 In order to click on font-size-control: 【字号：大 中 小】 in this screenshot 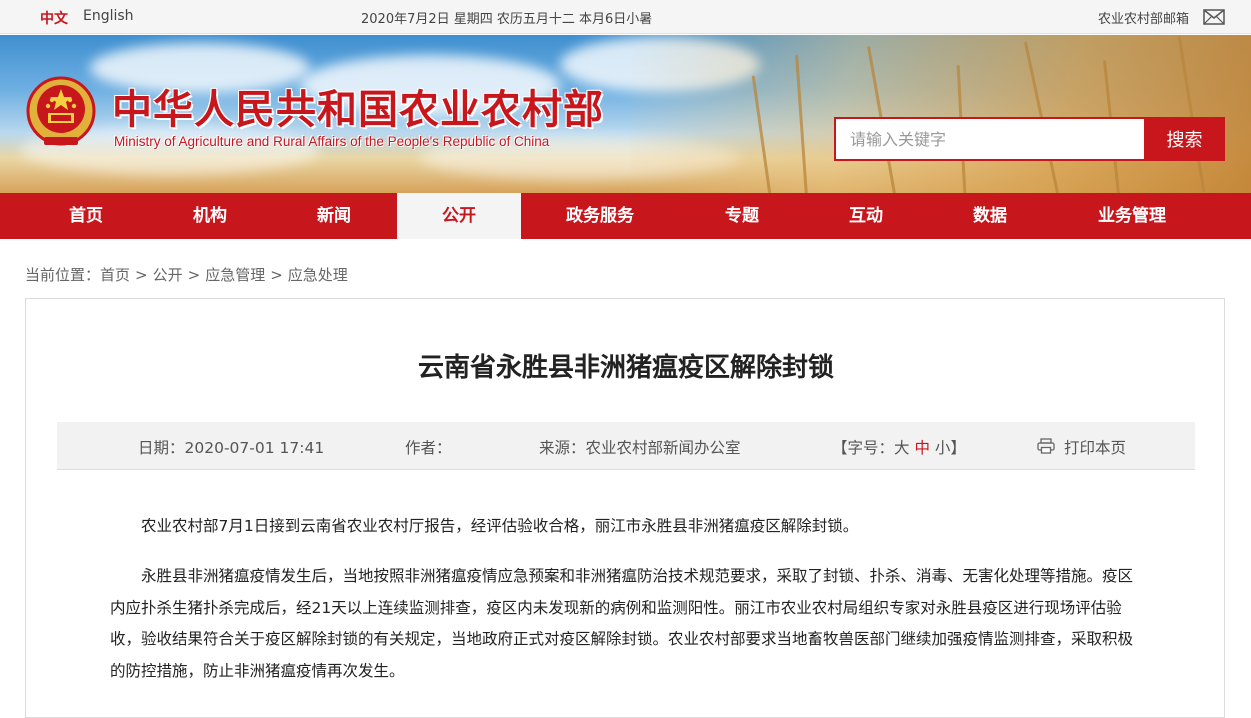, I will do `click(899, 447)`.